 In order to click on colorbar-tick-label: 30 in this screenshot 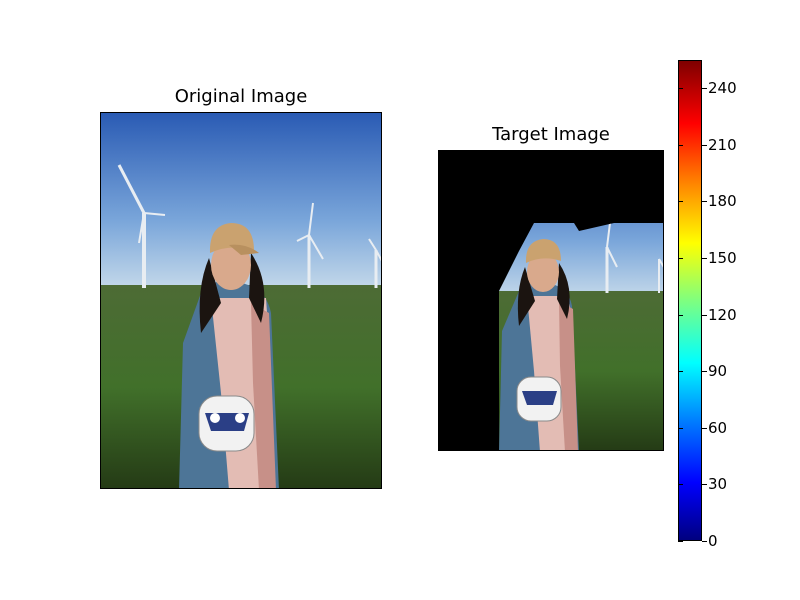, I will do `click(718, 484)`.